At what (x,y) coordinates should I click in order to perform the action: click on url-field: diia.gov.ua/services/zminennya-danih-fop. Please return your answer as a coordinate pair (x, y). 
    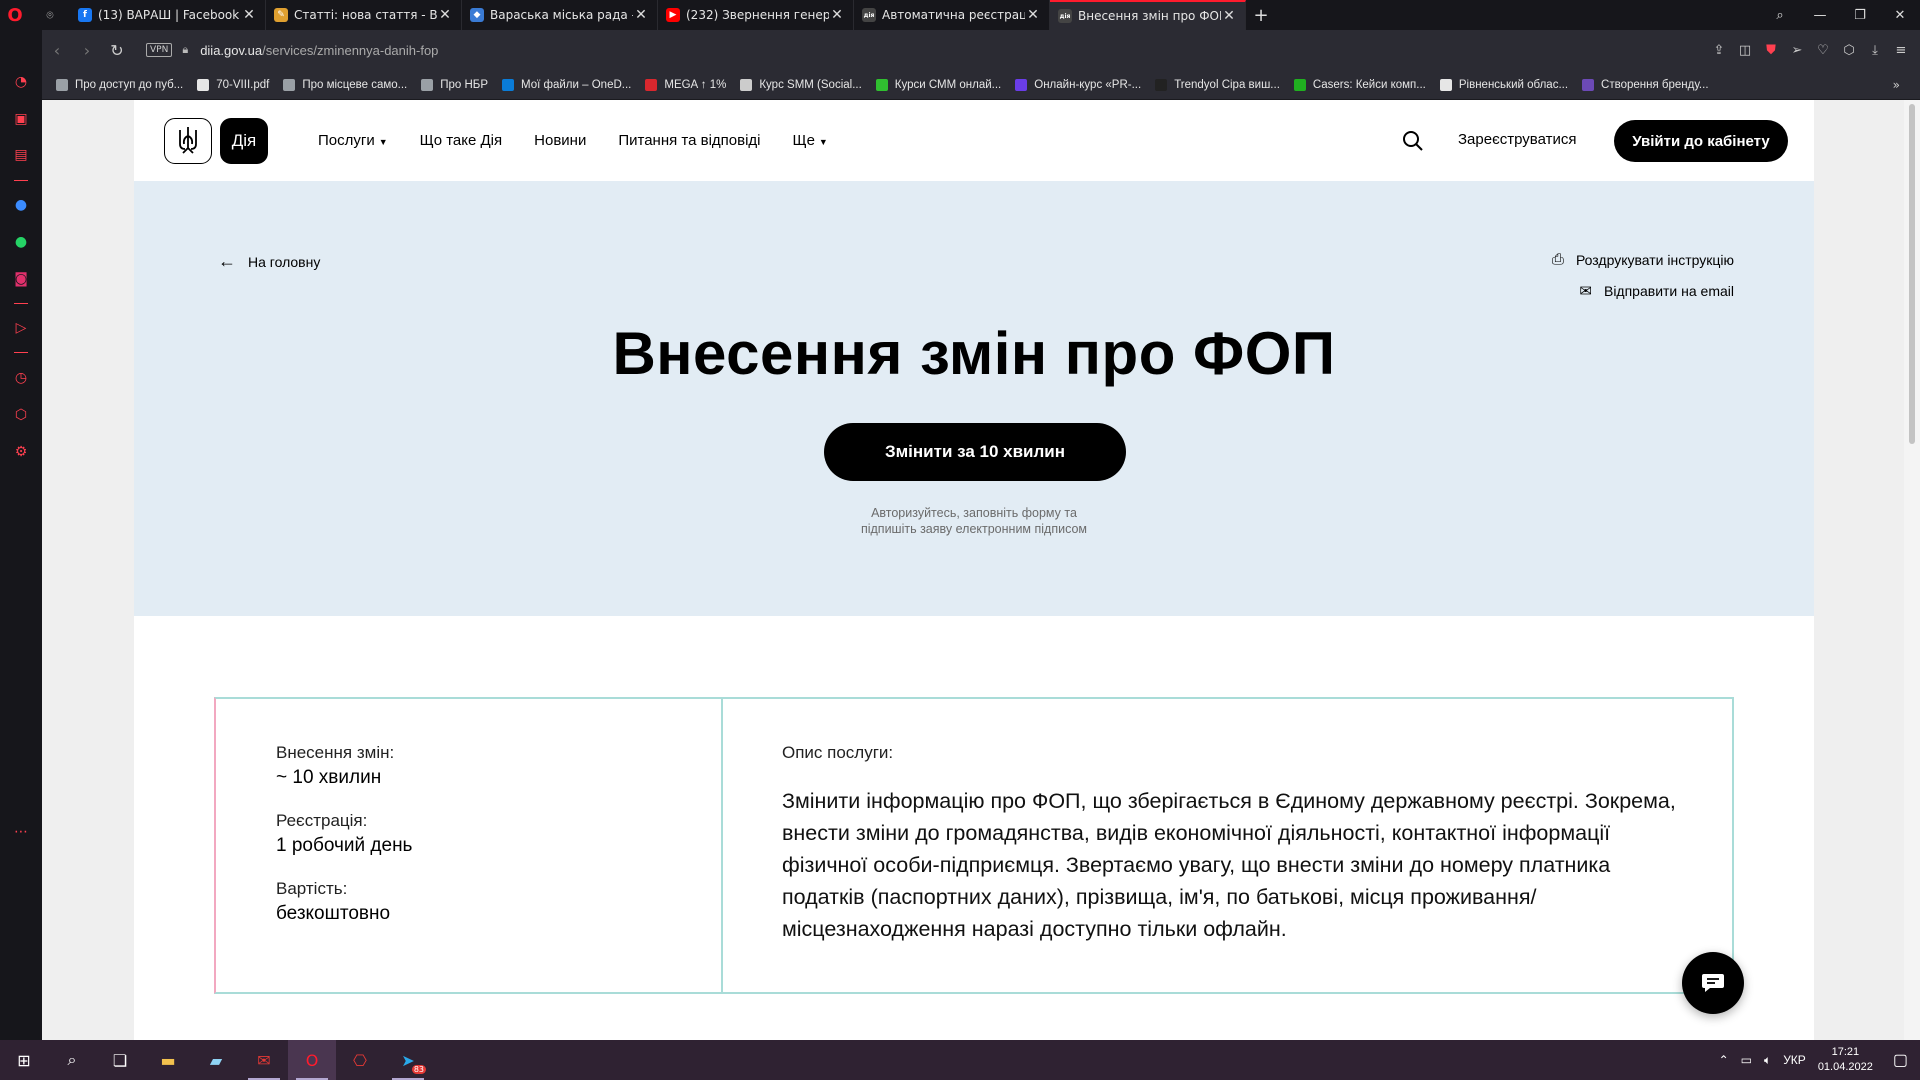
    Looking at the image, I should click on (319, 50).